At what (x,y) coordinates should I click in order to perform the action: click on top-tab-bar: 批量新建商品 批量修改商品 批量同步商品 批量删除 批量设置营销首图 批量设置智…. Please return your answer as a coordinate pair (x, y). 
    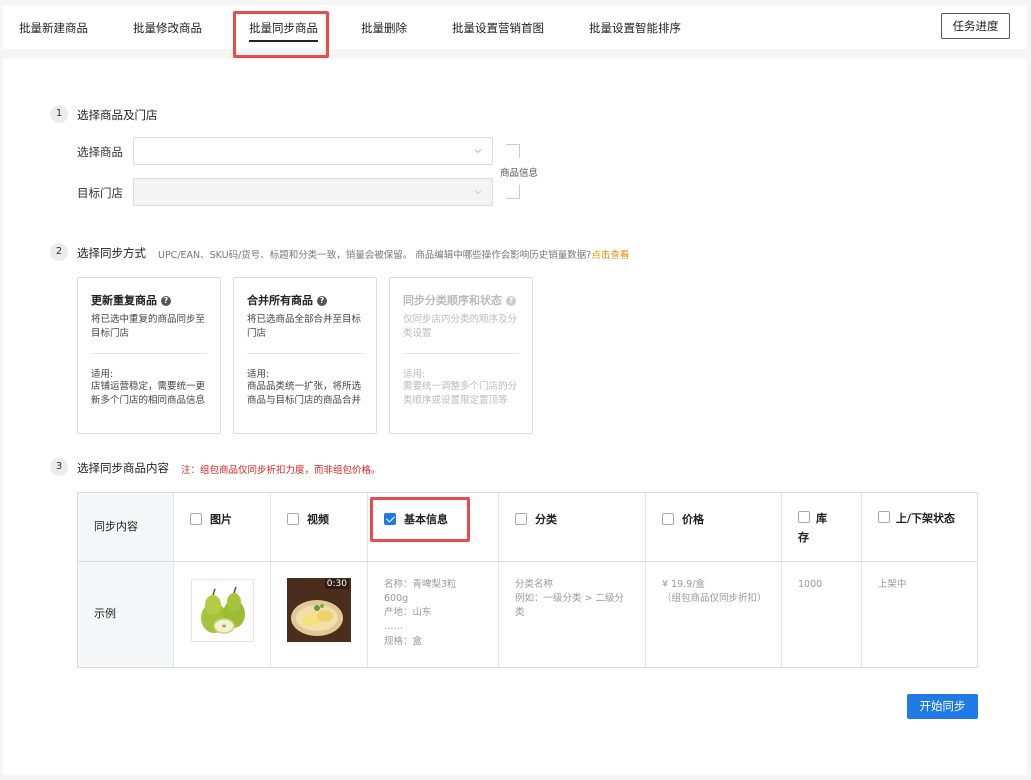
    Looking at the image, I should click on (515, 27).